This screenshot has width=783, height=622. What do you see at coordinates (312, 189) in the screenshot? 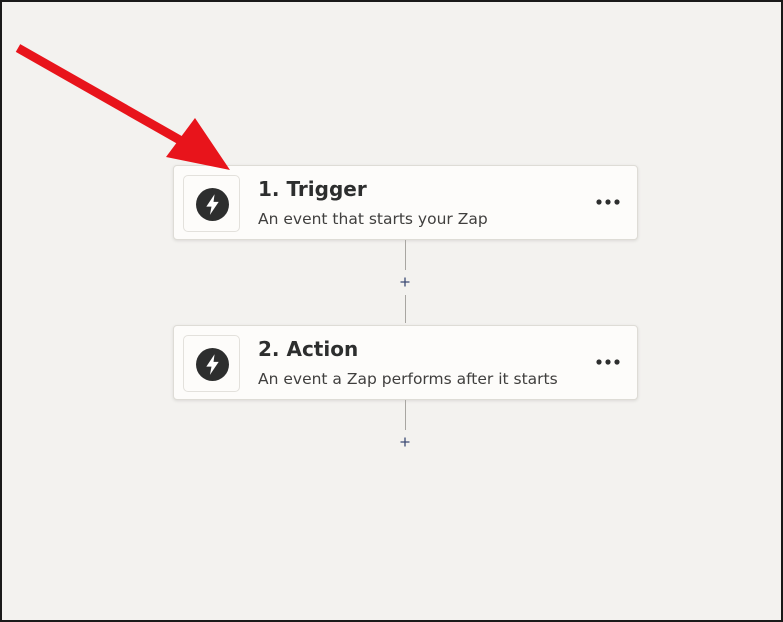
I see `trigger-step-title: 1. Trigger` at bounding box center [312, 189].